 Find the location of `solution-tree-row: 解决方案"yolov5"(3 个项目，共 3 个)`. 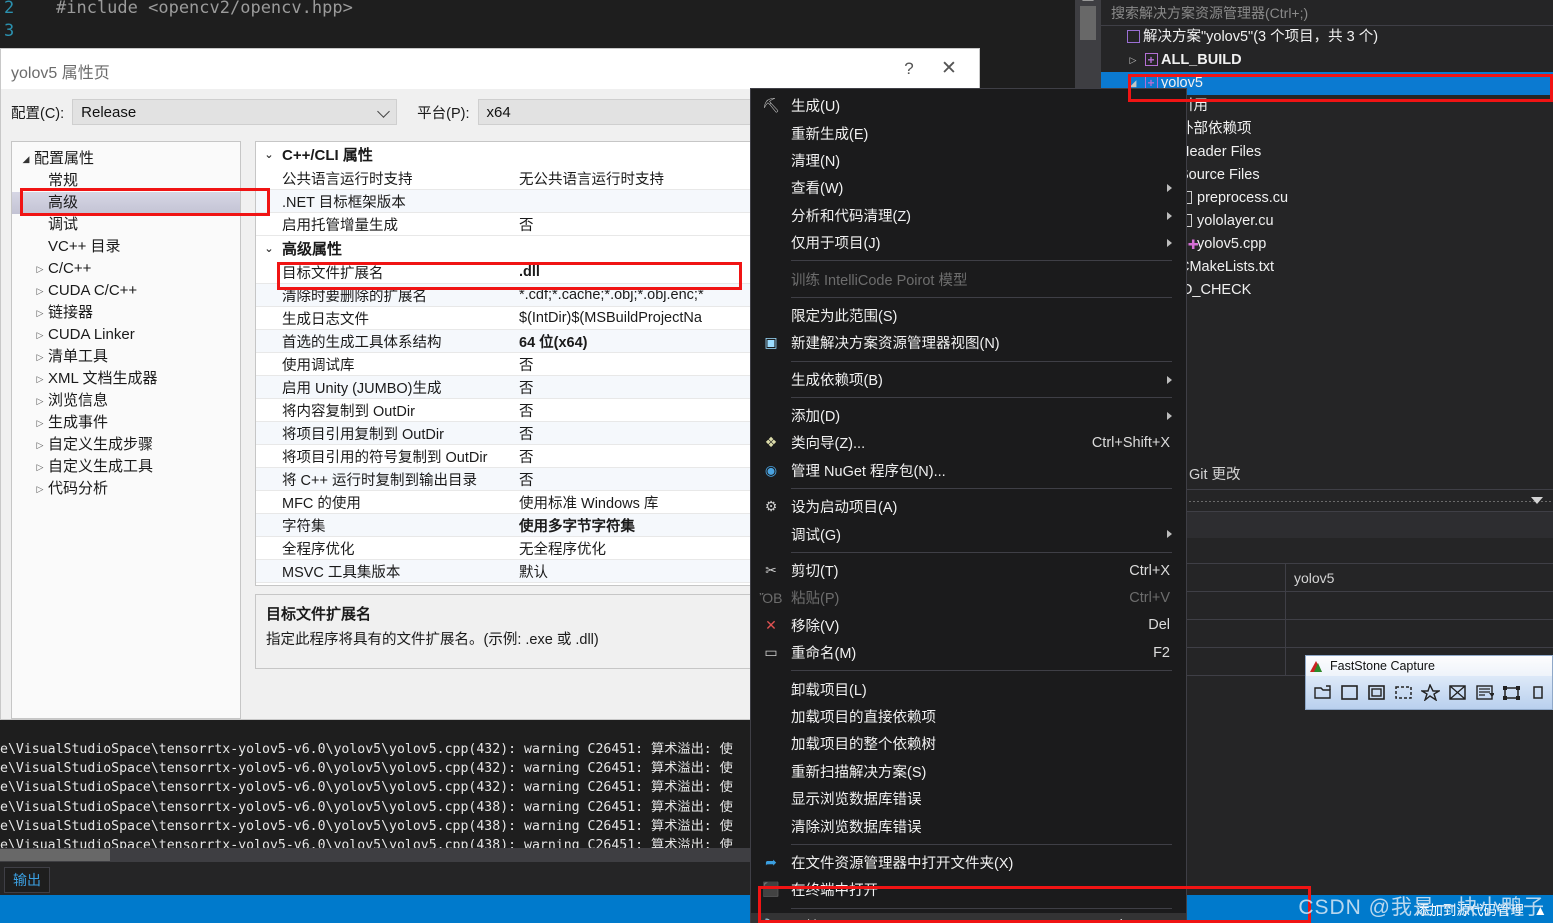

solution-tree-row: 解决方案"yolov5"(3 个项目，共 3 个) is located at coordinates (1327, 37).